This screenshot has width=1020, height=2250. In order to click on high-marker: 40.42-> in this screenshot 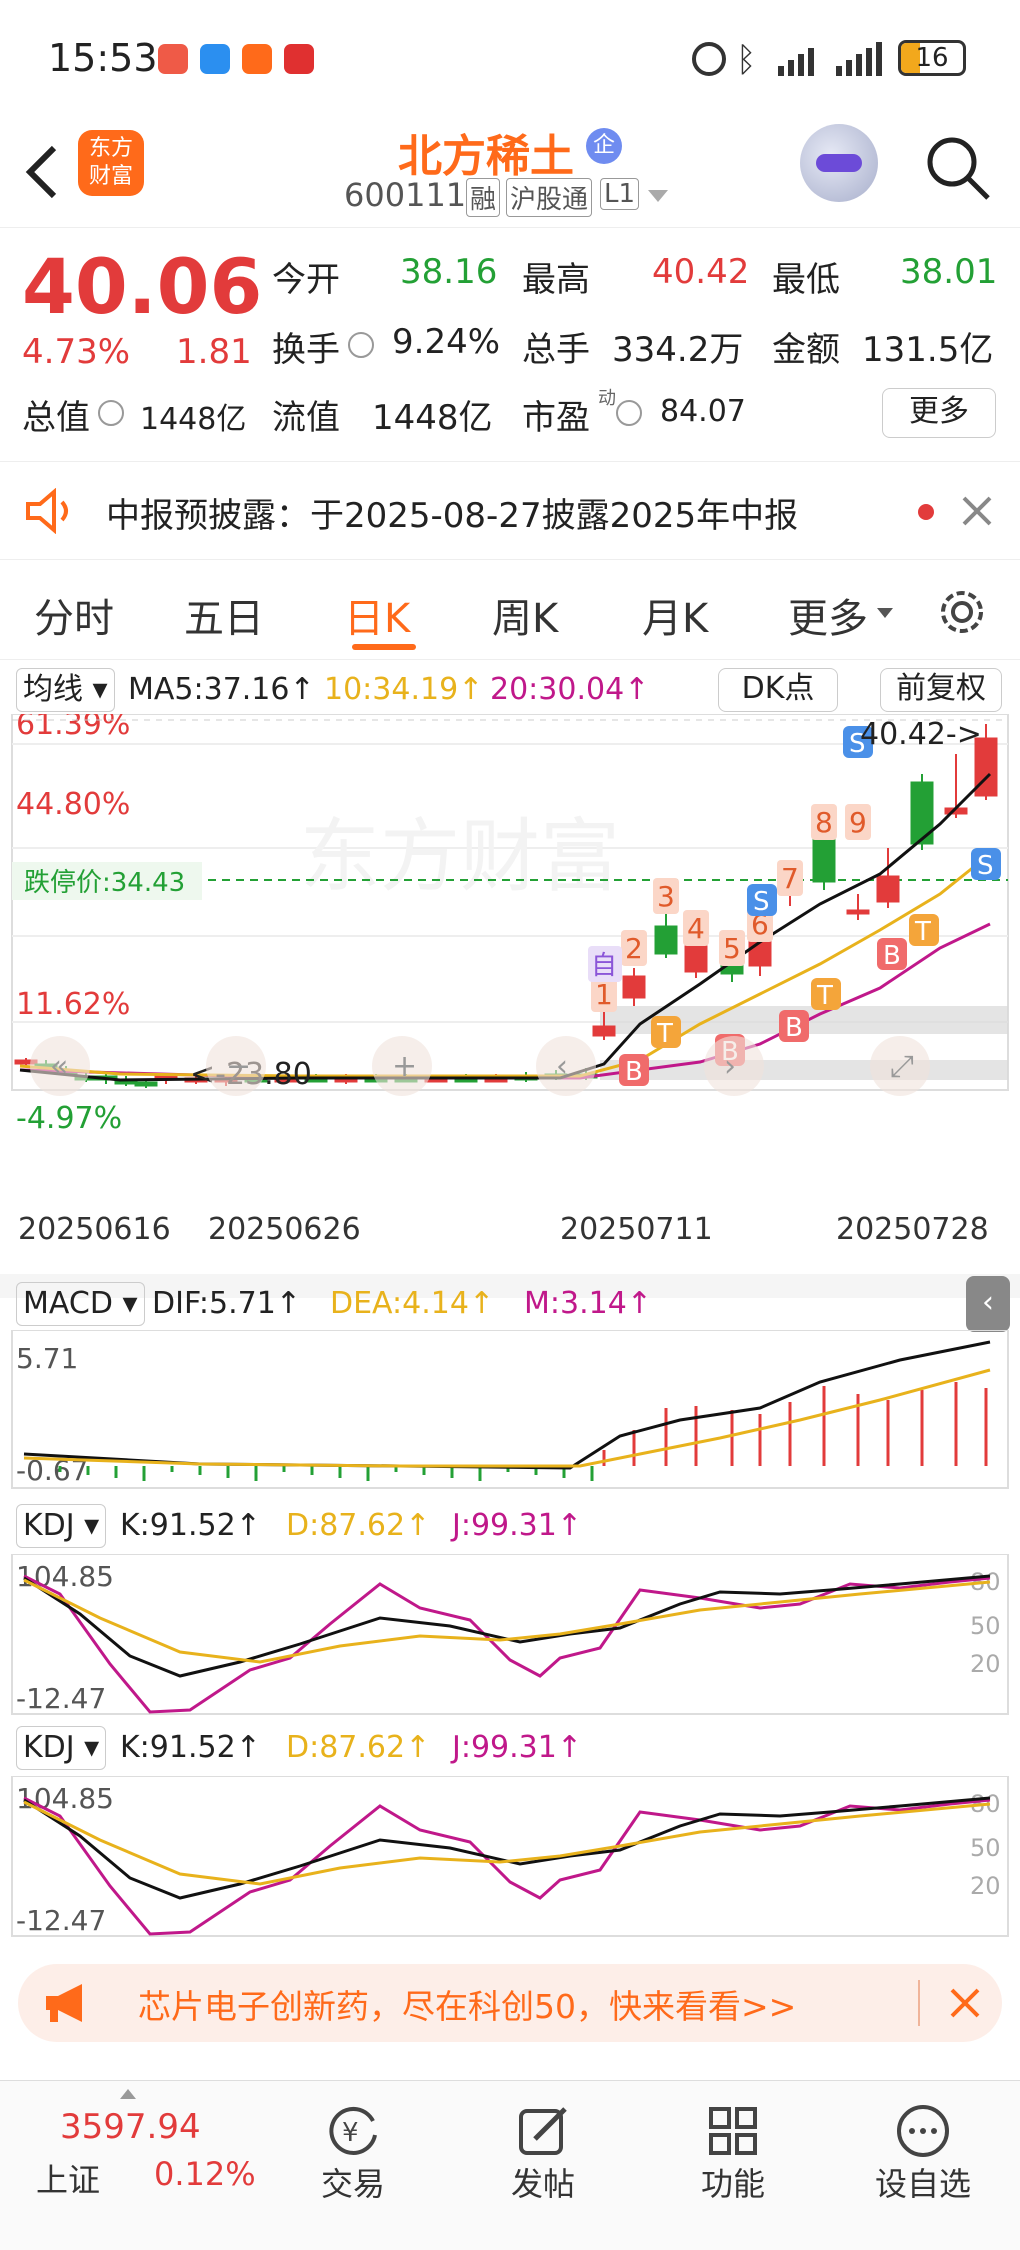, I will do `click(921, 734)`.